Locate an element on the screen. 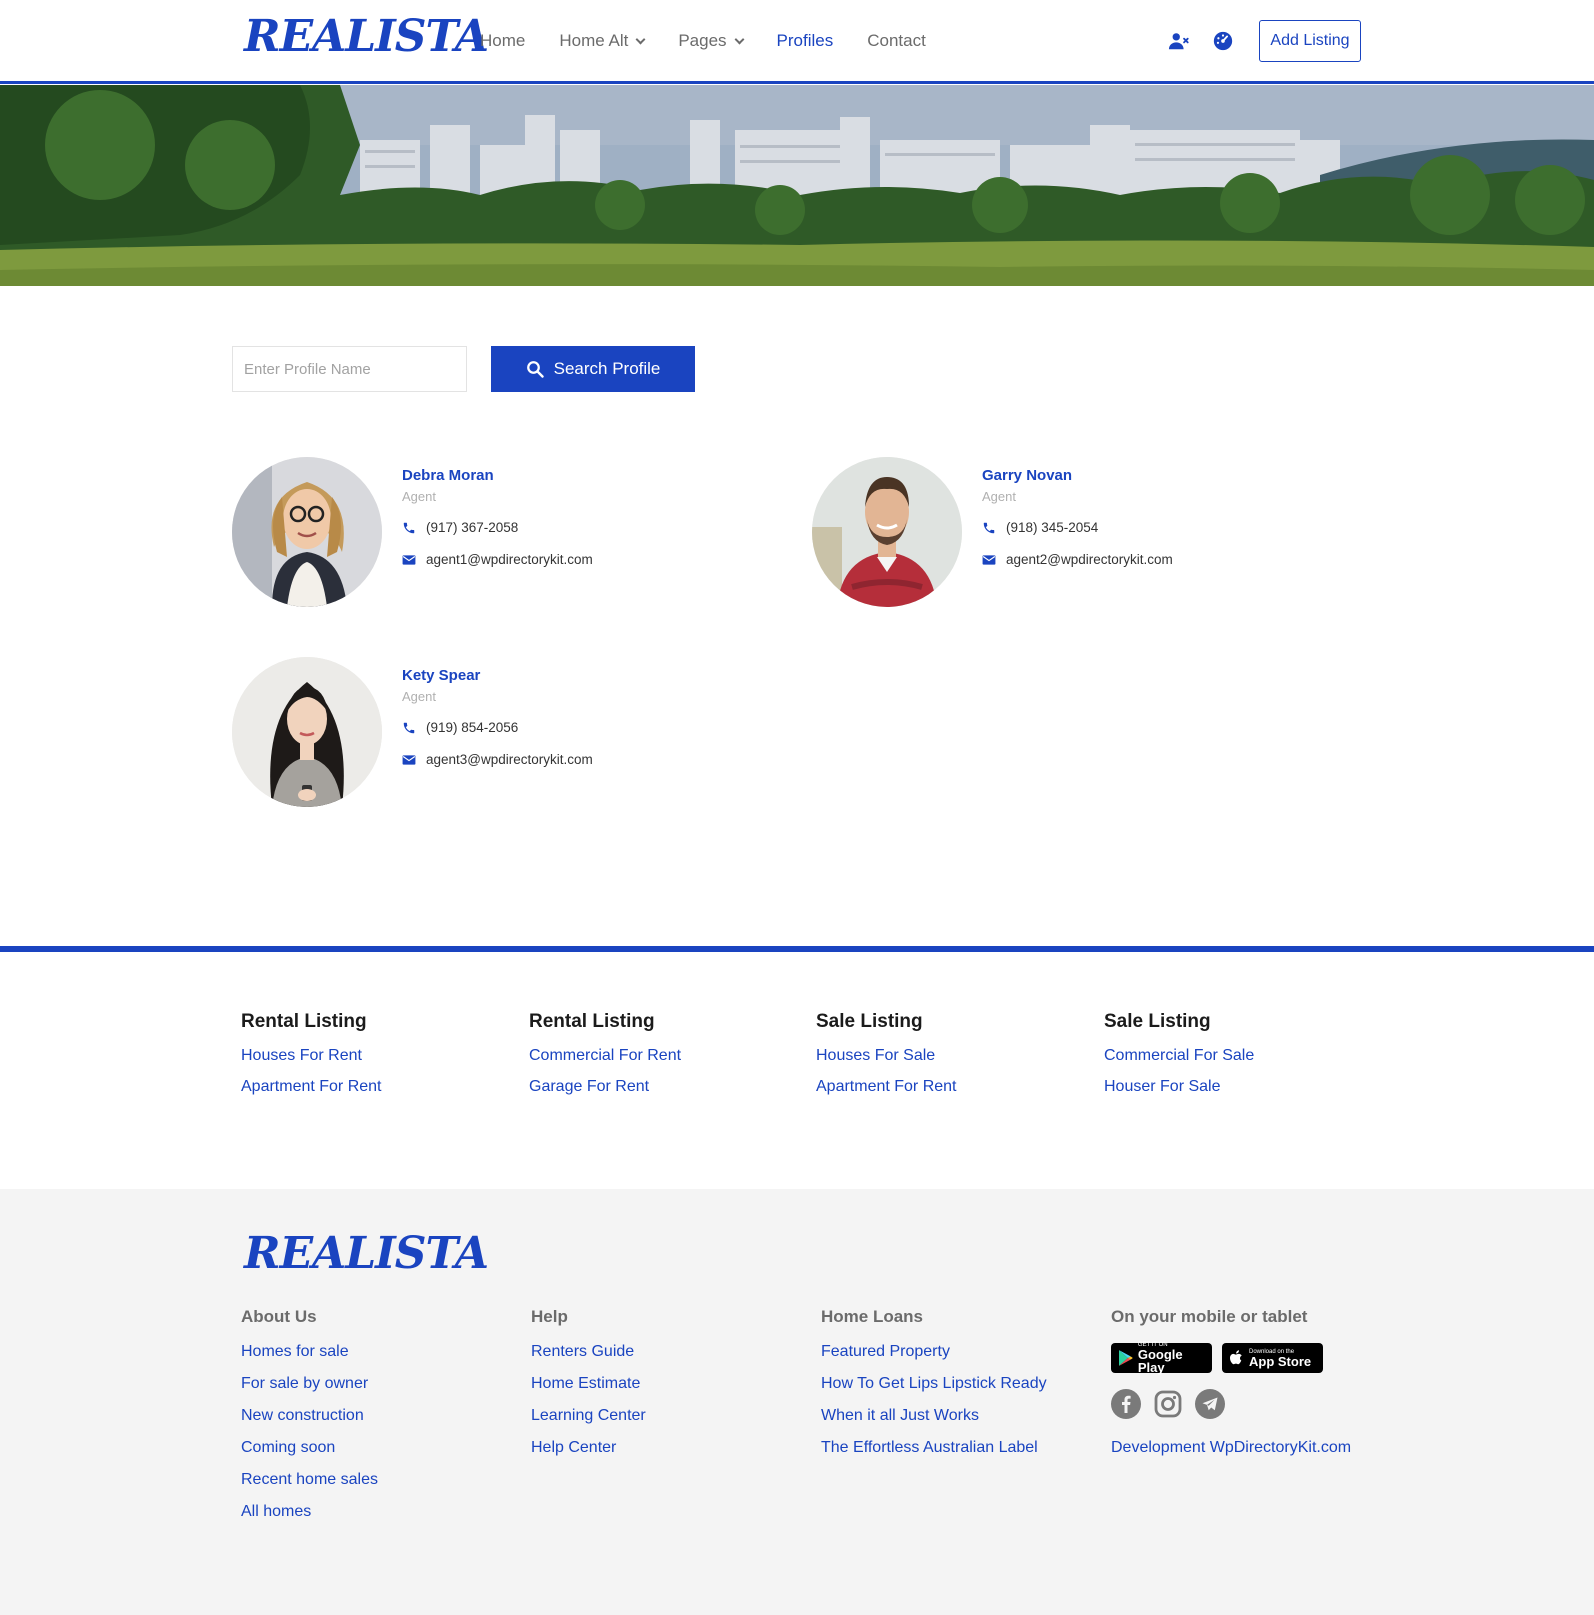  profile-phone: (917) 367-2058 is located at coordinates (497, 527).